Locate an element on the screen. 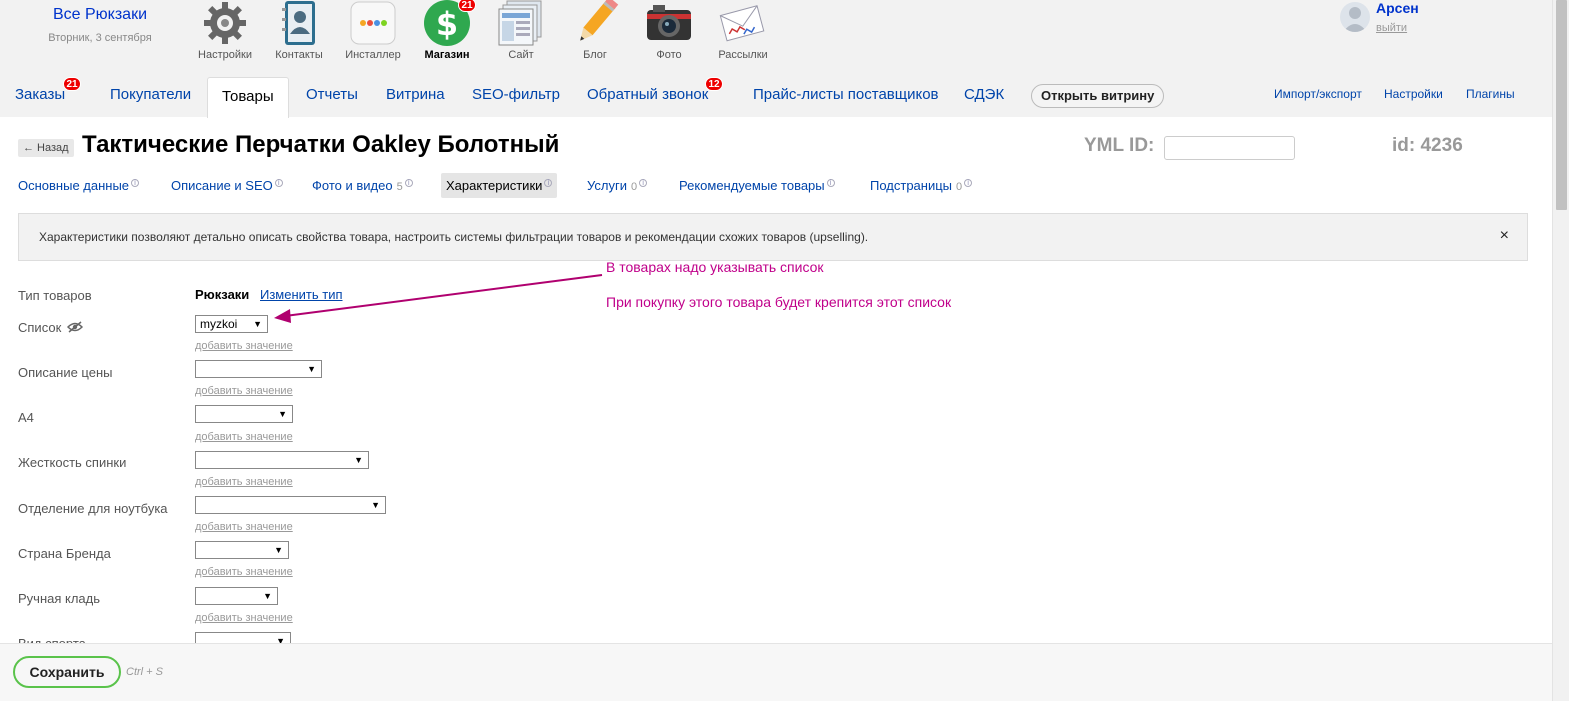 The height and width of the screenshot is (701, 1592). user-name: Арсен is located at coordinates (1397, 8).